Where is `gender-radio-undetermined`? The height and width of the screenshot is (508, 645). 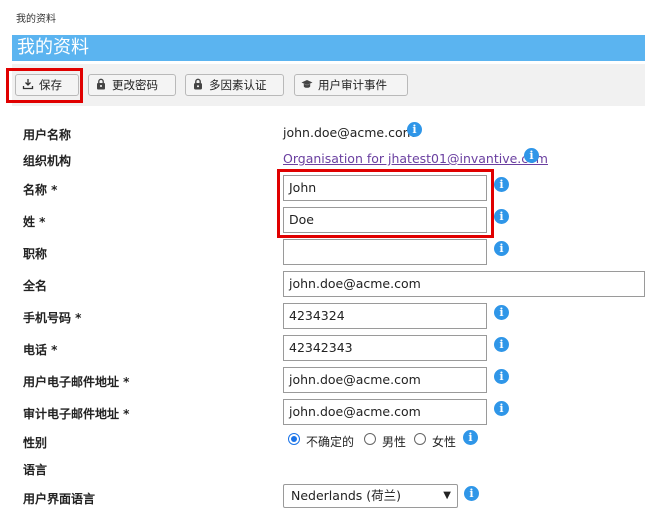
gender-radio-undetermined is located at coordinates (294, 439).